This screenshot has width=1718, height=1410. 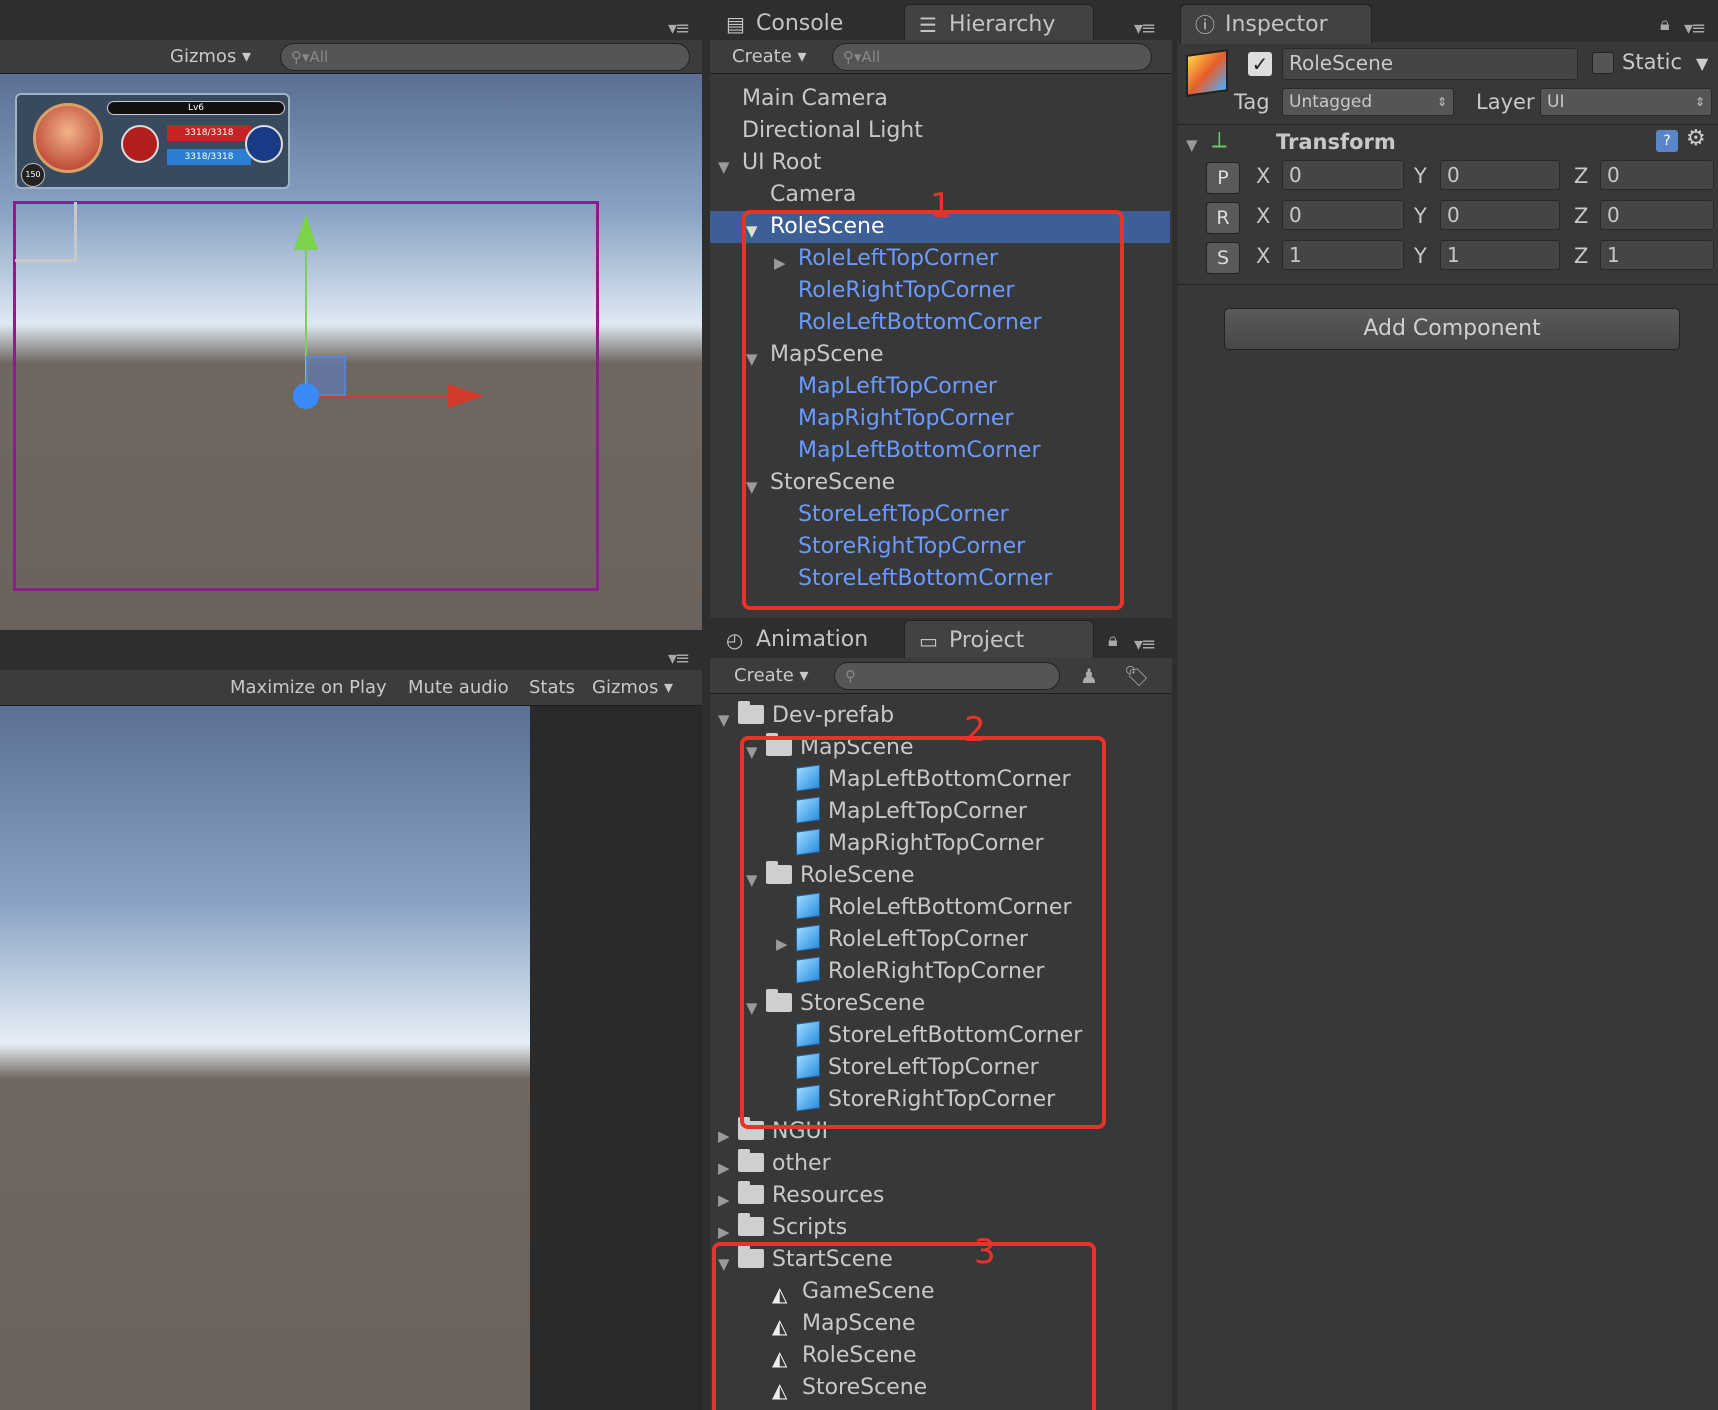 I want to click on hier-ui-root: UI Root, so click(x=781, y=163).